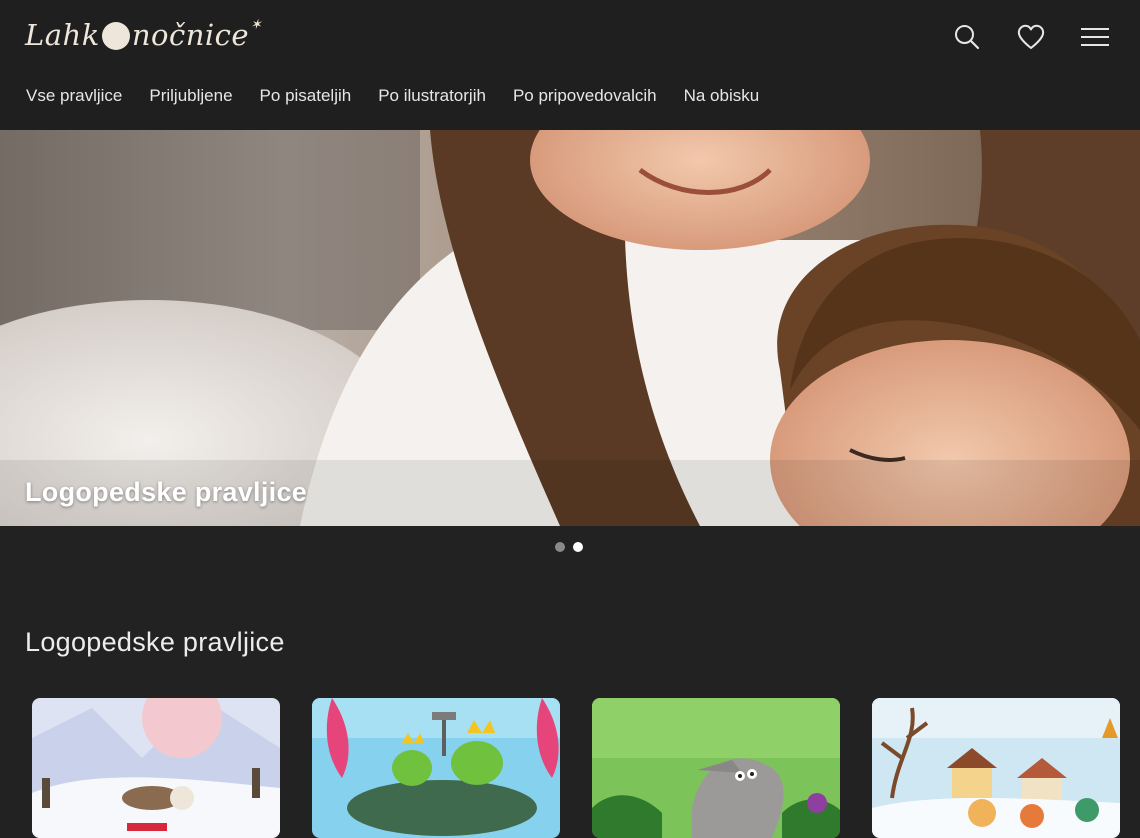 This screenshot has height=838, width=1140. I want to click on nav-item-na-obisku: Na obisku, so click(722, 96).